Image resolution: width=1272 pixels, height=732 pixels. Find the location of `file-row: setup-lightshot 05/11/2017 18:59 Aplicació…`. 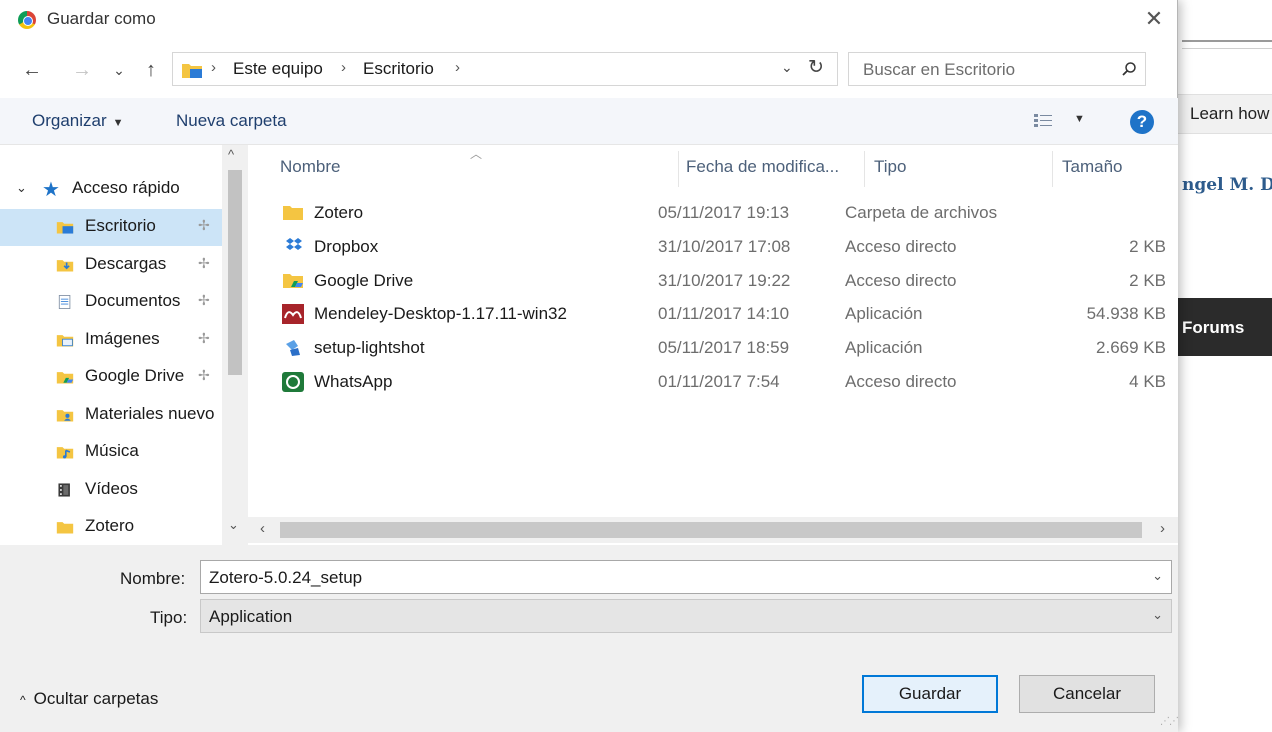

file-row: setup-lightshot 05/11/2017 18:59 Aplicació… is located at coordinates (722, 348).